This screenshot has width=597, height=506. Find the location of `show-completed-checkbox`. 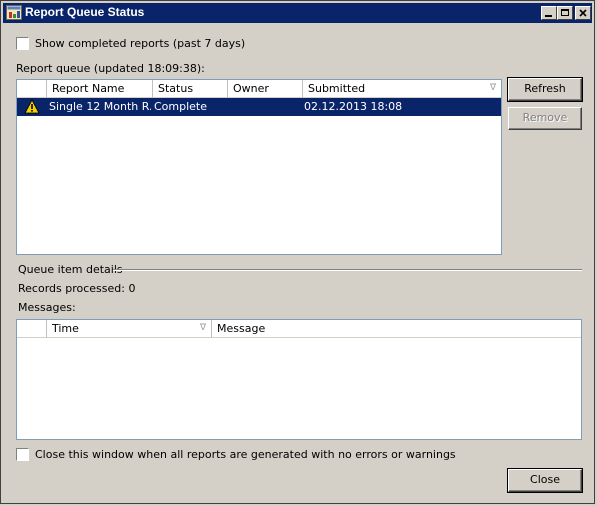

show-completed-checkbox is located at coordinates (22, 43).